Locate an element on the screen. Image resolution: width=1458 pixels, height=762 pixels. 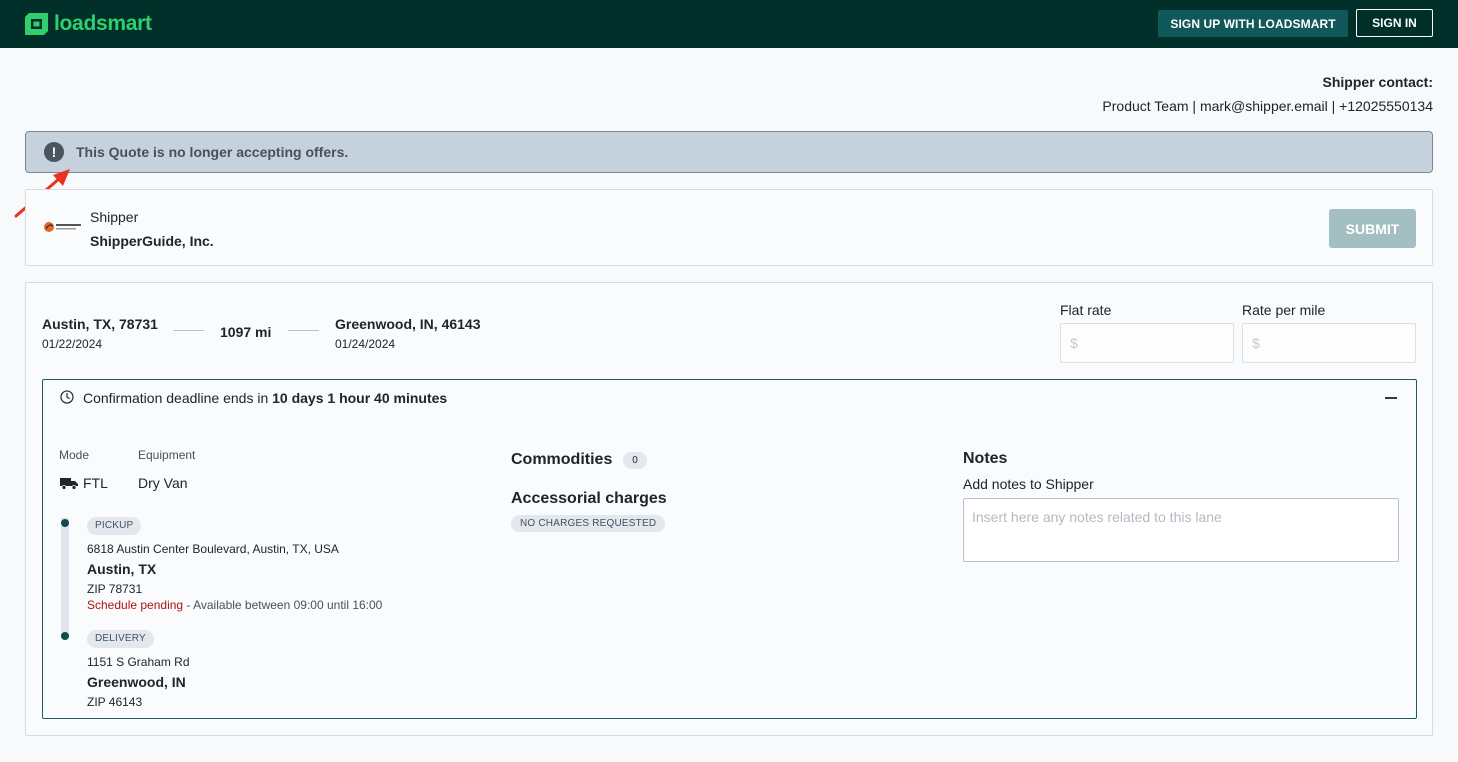
rate-per-mile-input is located at coordinates (1329, 343).